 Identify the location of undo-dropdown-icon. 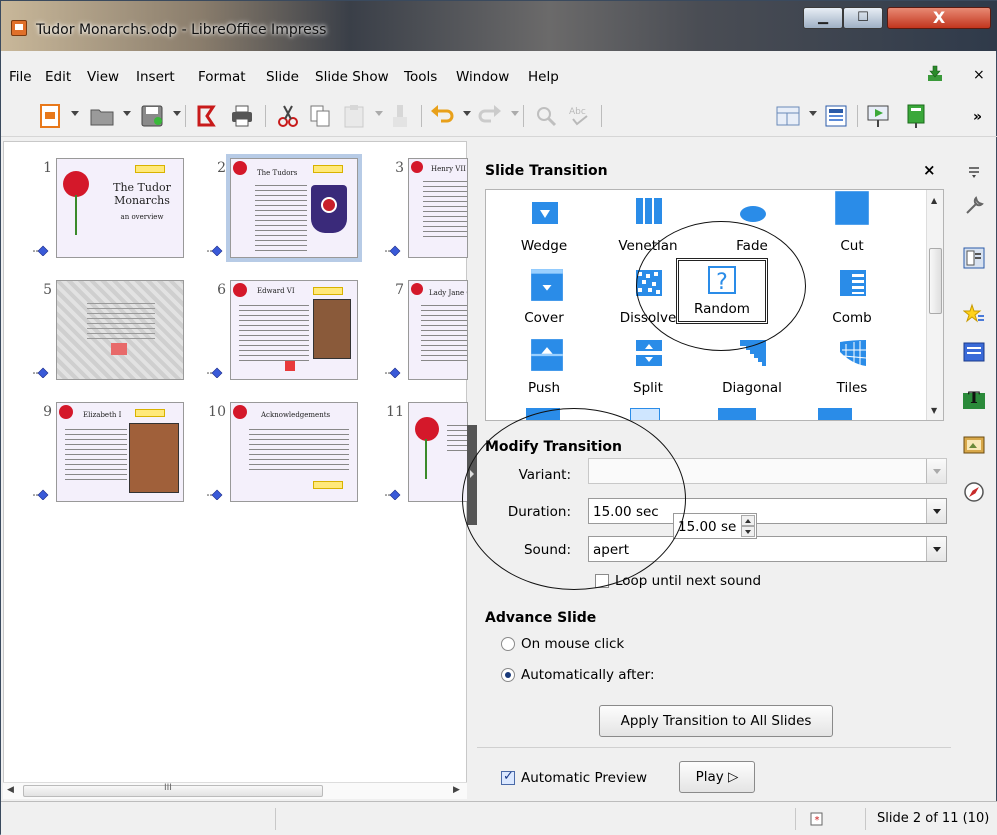
(467, 113).